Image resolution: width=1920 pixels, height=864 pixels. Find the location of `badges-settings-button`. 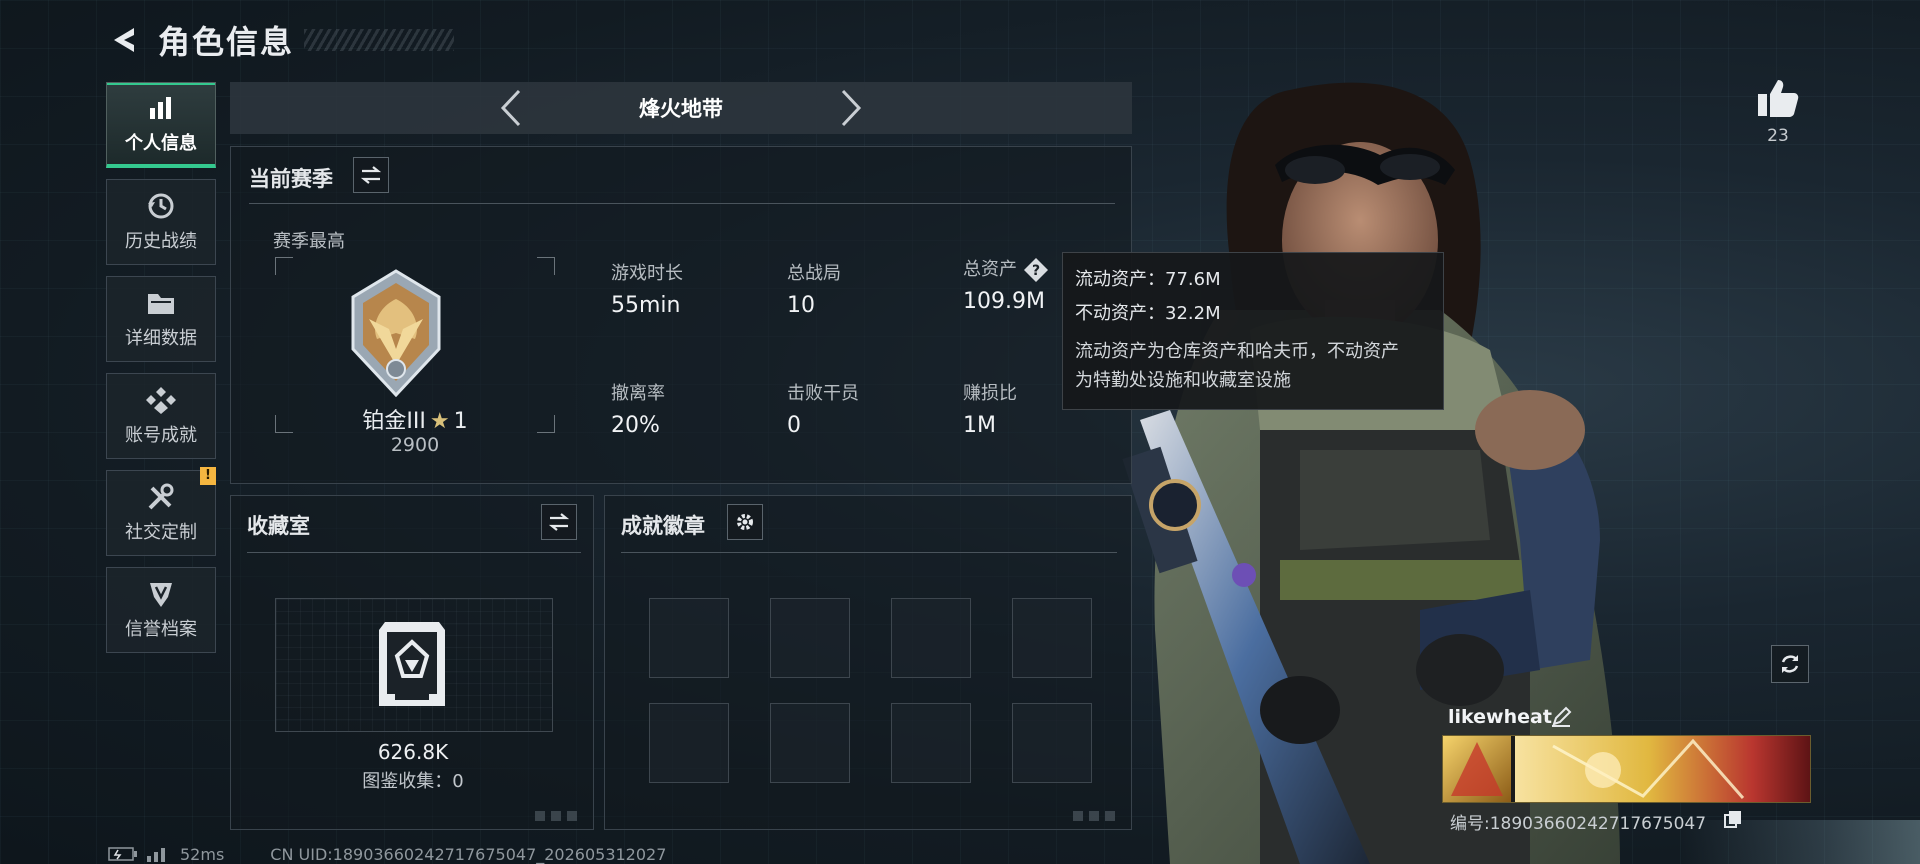

badges-settings-button is located at coordinates (745, 522).